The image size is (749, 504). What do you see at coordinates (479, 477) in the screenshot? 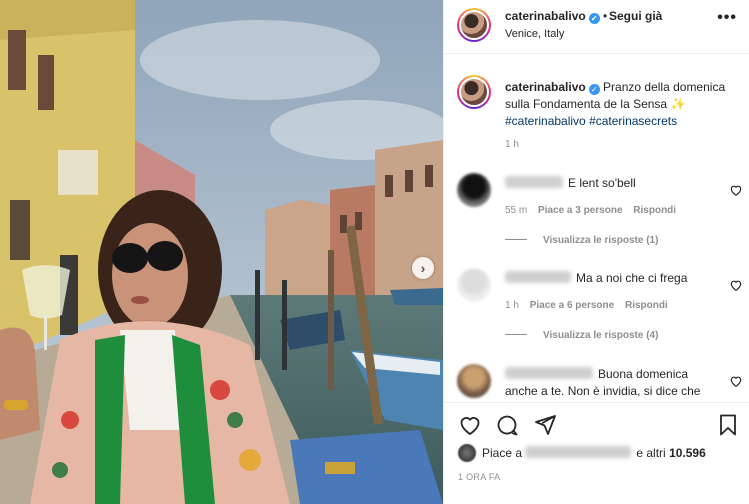
I see `post-timestamp: 1 ORA FA` at bounding box center [479, 477].